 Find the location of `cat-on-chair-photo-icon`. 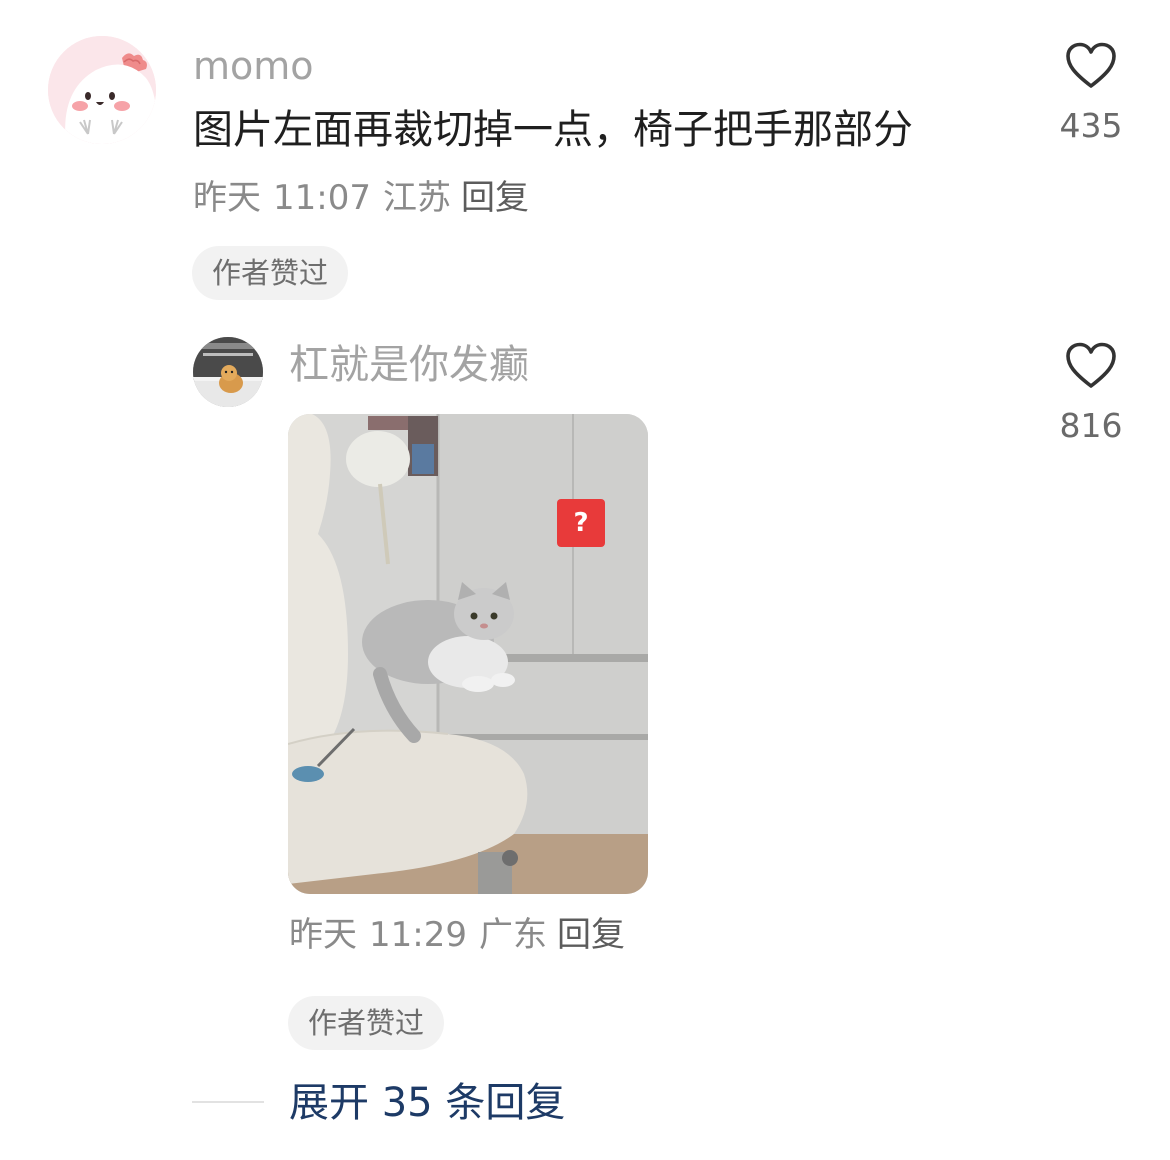

cat-on-chair-photo-icon is located at coordinates (468, 654).